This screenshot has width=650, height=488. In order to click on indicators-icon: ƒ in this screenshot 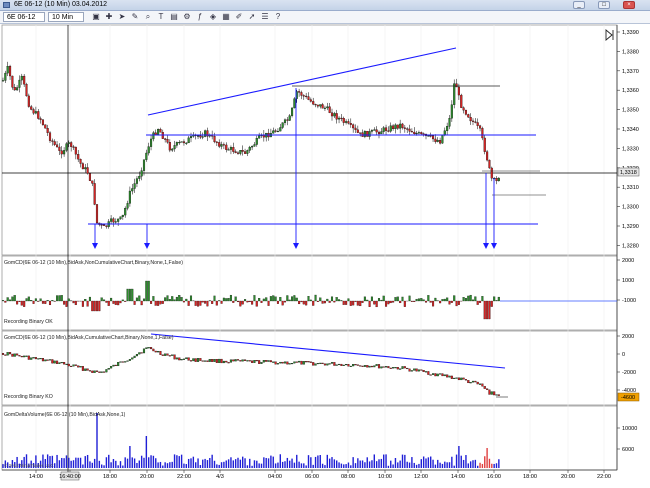, I will do `click(200, 17)`.